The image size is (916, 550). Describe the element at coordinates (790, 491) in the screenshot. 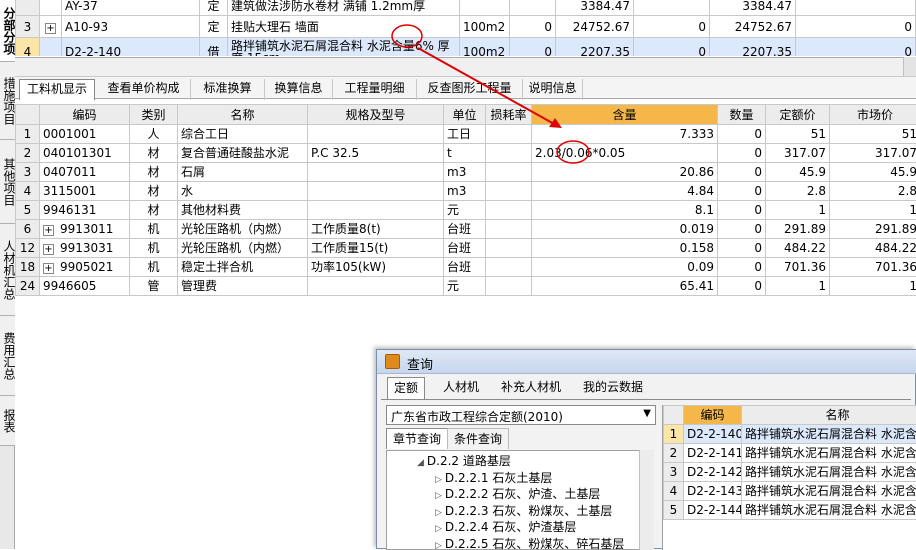

I see `result-row: 4D2-2-143路拌铺筑水泥石屑混合料 水泥含` at that location.